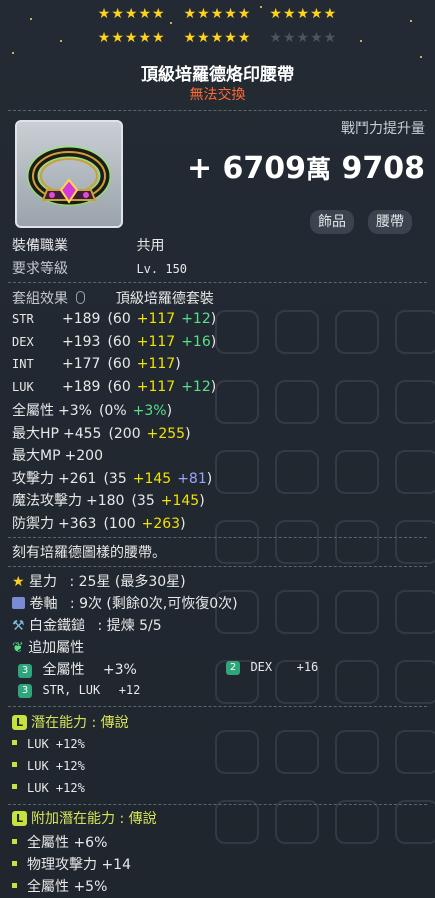 This screenshot has width=435, height=898. Describe the element at coordinates (23, 386) in the screenshot. I see `stat-name: LUK` at that location.